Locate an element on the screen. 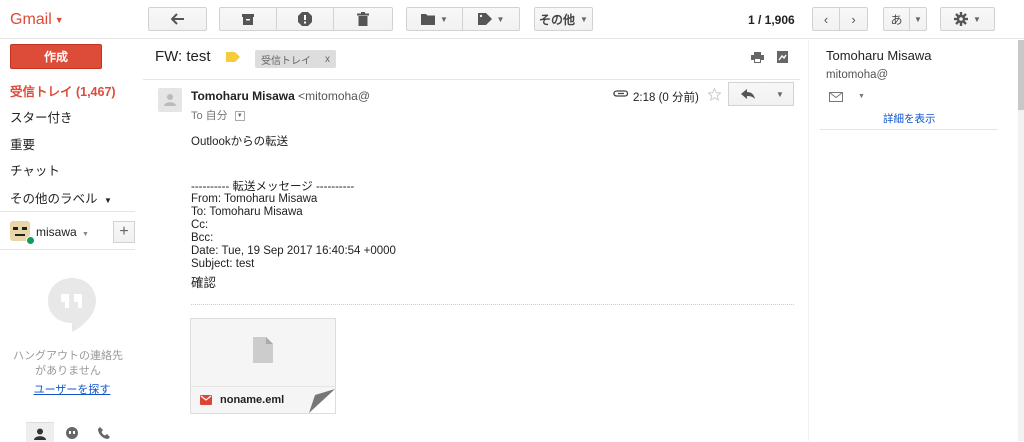  sidebar-item-important: 重要 is located at coordinates (22, 143).